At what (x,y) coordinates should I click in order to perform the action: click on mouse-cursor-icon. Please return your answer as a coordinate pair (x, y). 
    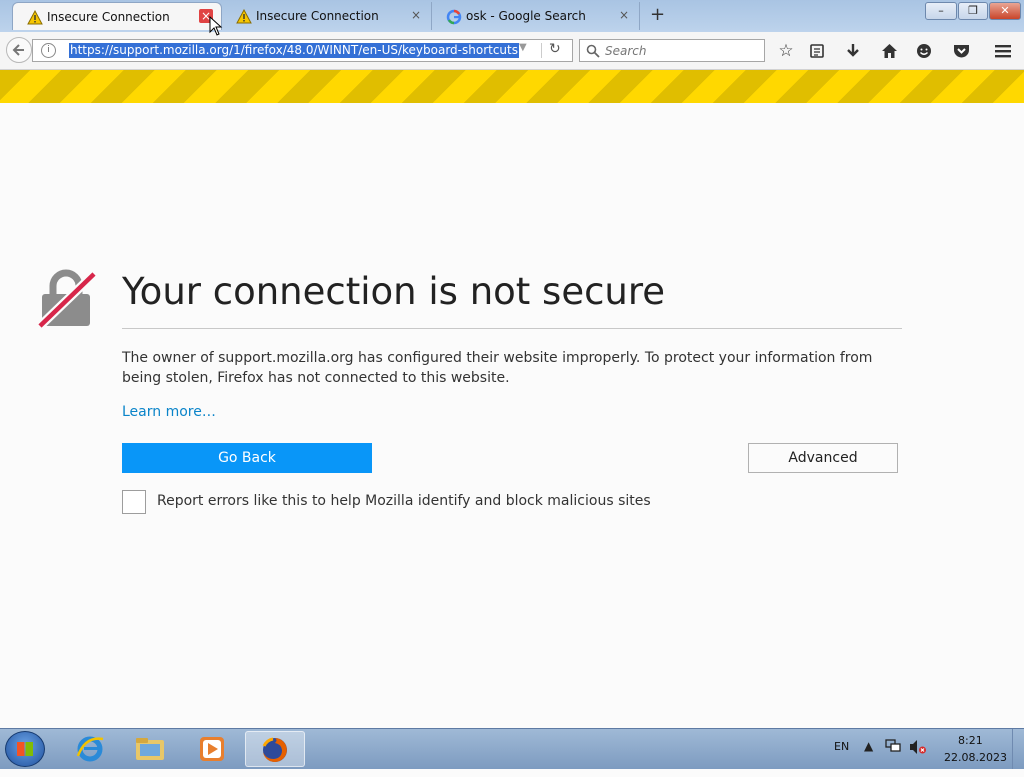
    Looking at the image, I should click on (216, 26).